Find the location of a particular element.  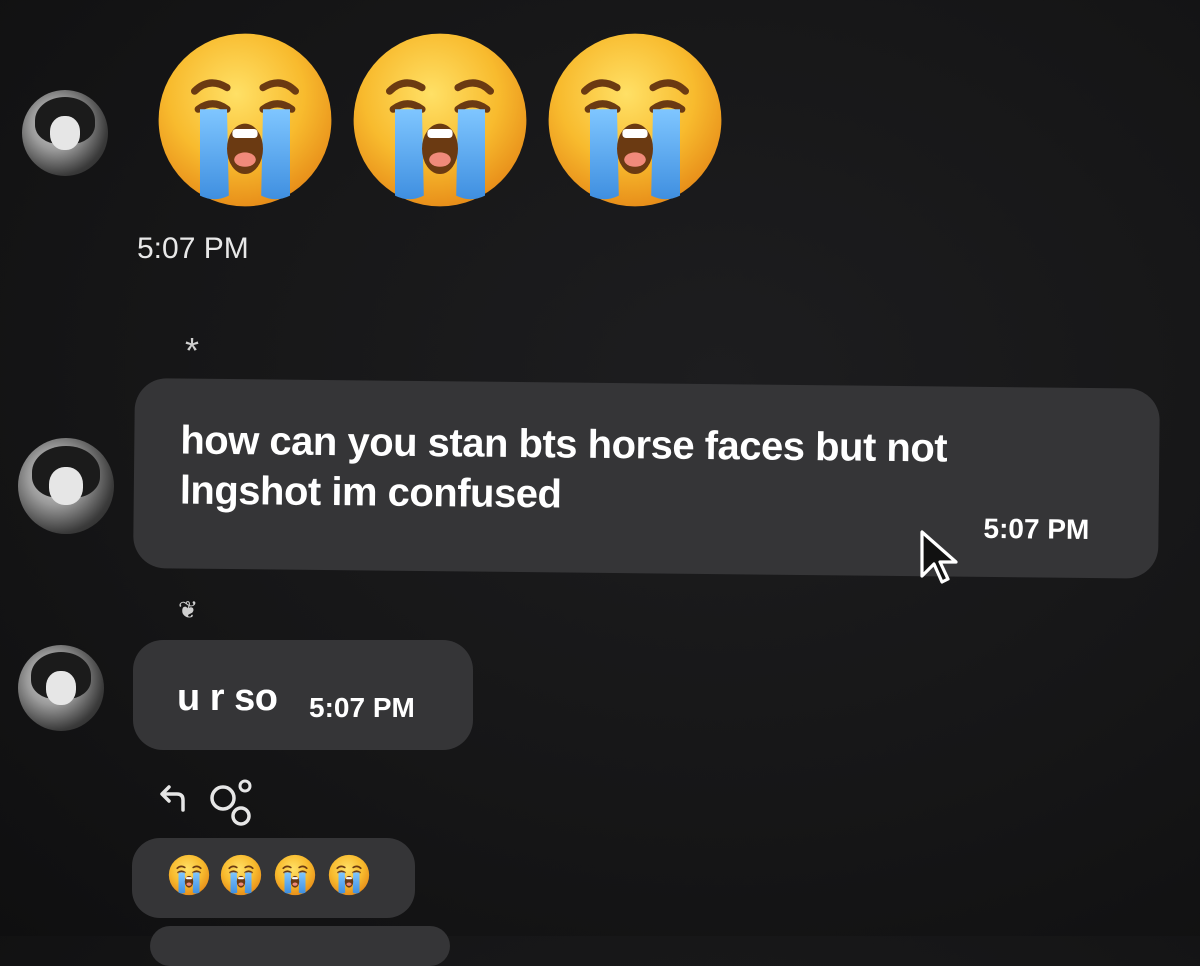

message-bubble: u r so 5:07 PM is located at coordinates (303, 695).